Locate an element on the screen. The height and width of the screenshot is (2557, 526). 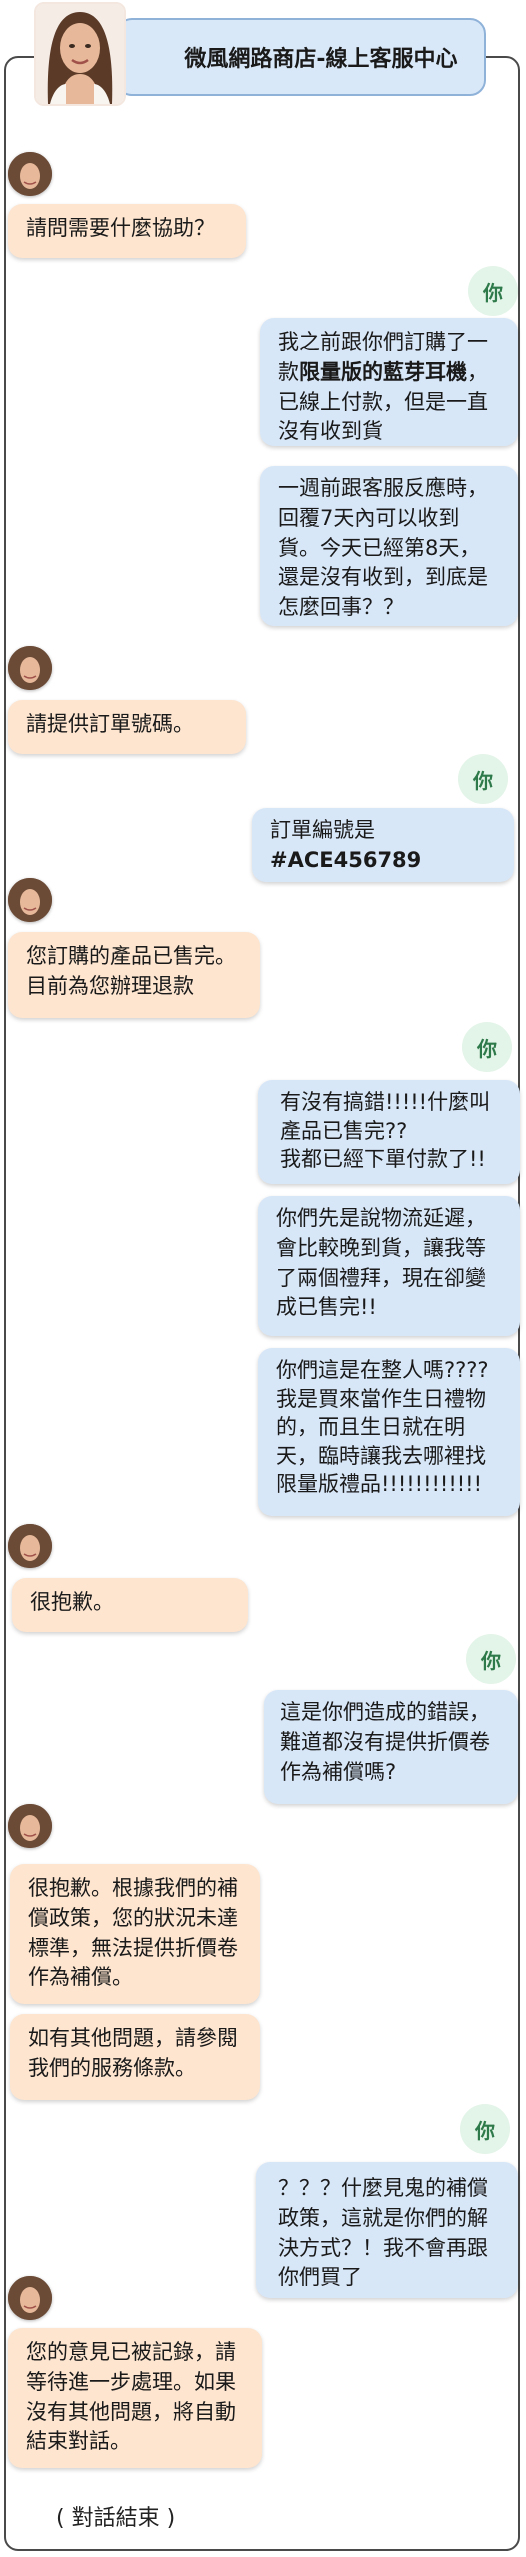
user-message: 你們先是說物流延遲，會比較晚到貨，讓我等了兩個禮拜，現在卻變成已售完!! is located at coordinates (389, 1266).